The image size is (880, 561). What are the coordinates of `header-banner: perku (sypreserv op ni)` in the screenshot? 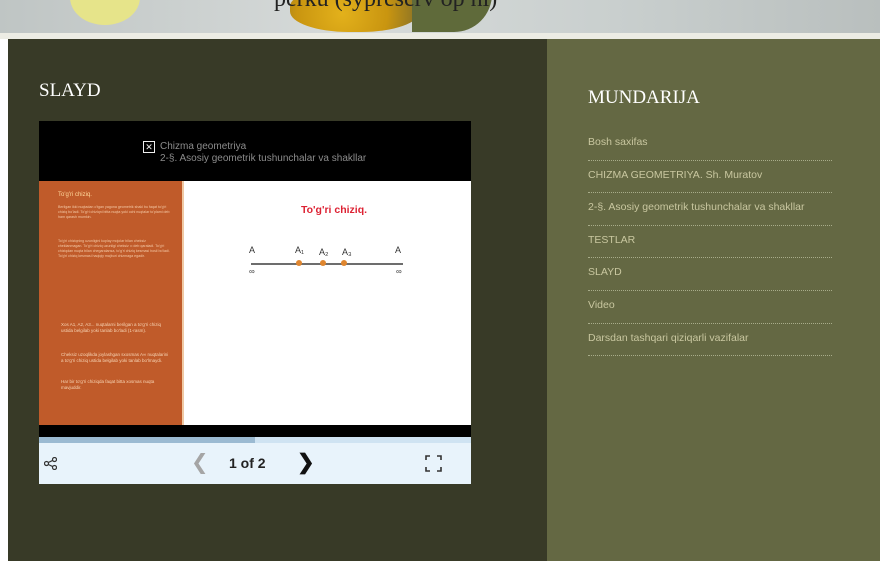 It's located at (440, 16).